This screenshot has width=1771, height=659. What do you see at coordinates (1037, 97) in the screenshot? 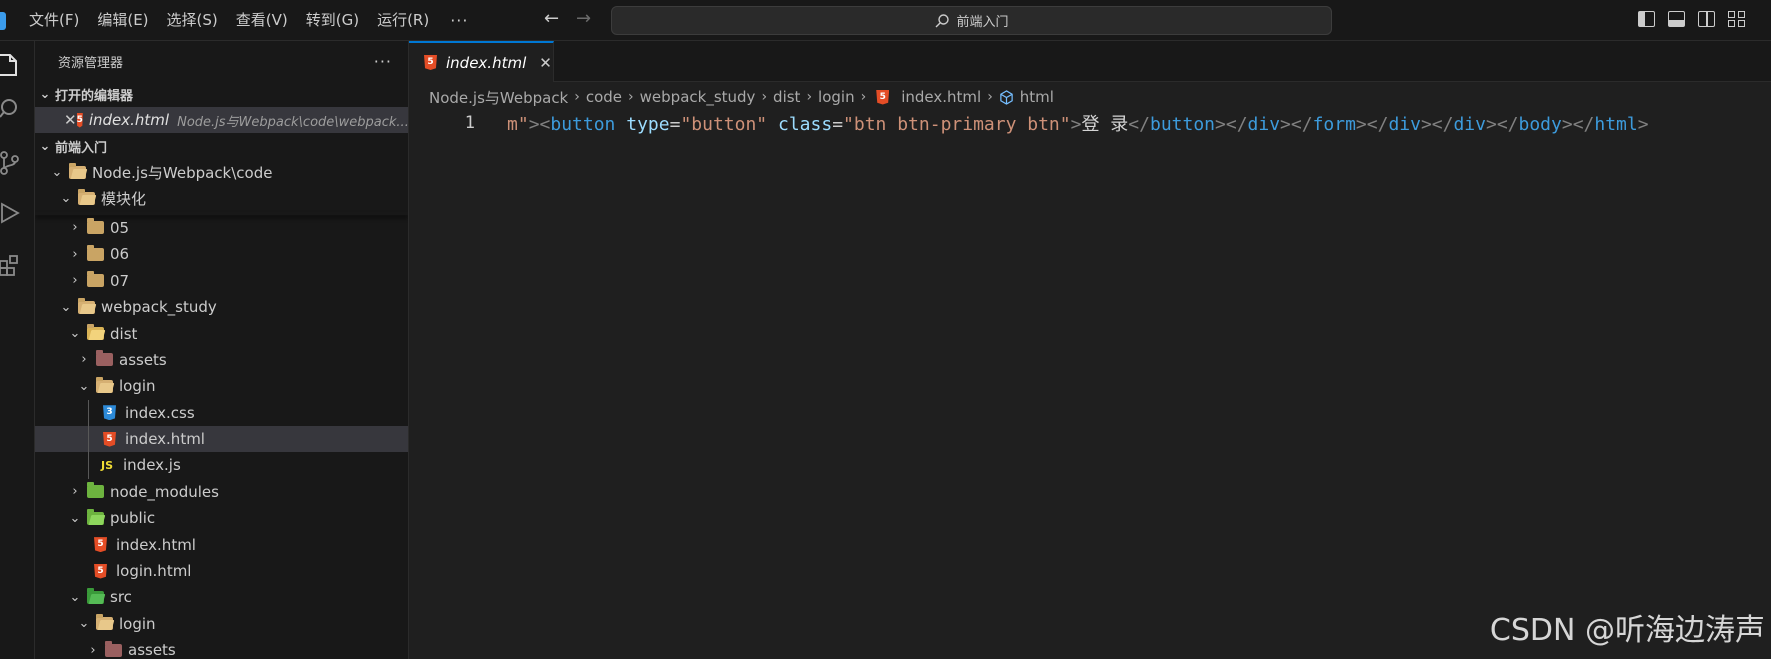
I see `breadcrumb-item: html` at bounding box center [1037, 97].